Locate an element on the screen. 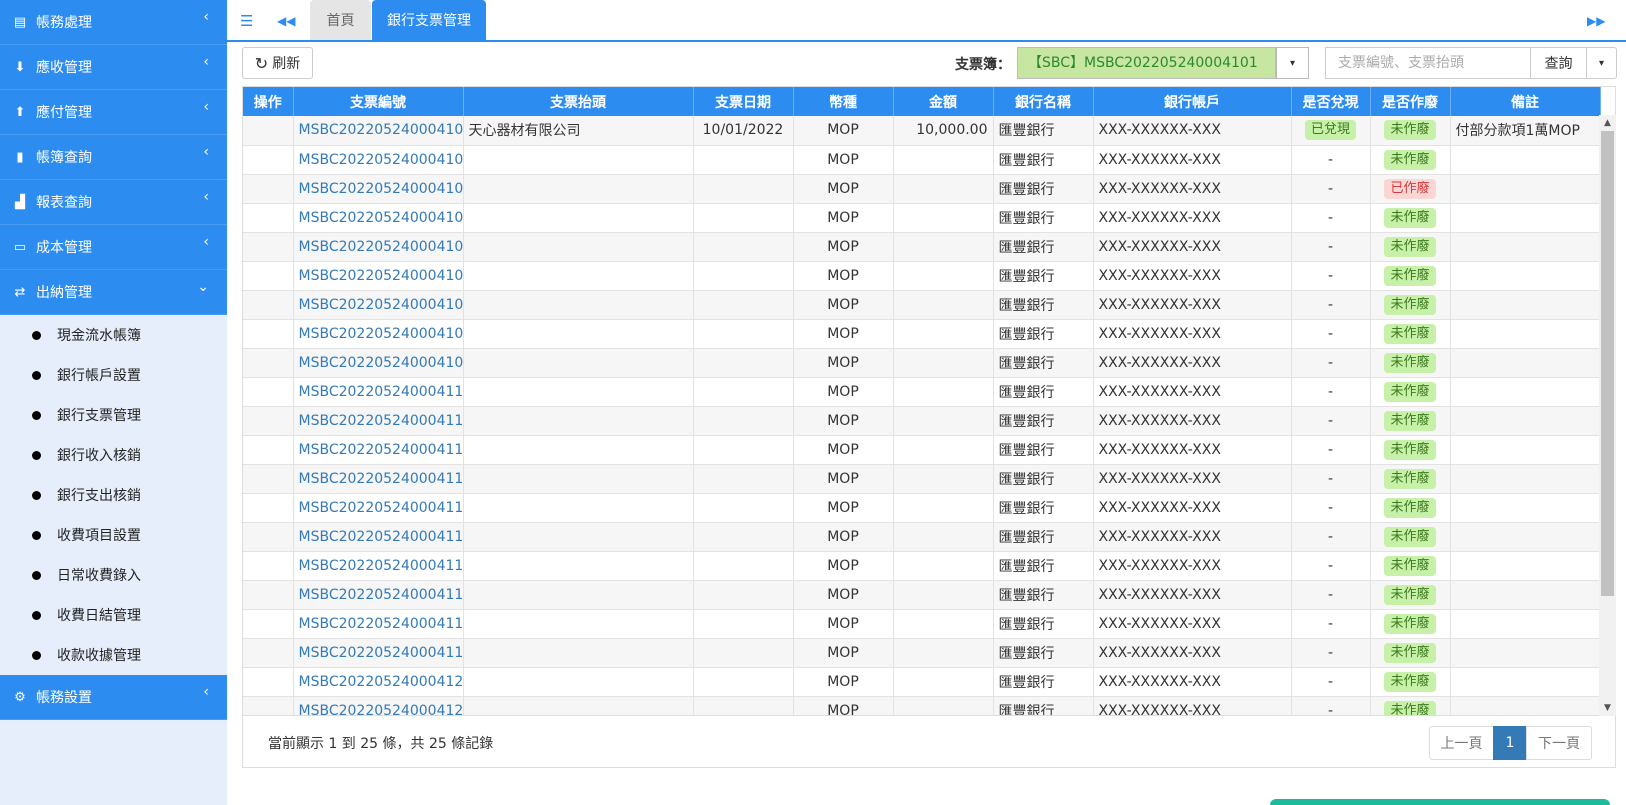 This screenshot has height=805, width=1626. cheque-number-link: MSBC202205240004103 is located at coordinates (381, 189).